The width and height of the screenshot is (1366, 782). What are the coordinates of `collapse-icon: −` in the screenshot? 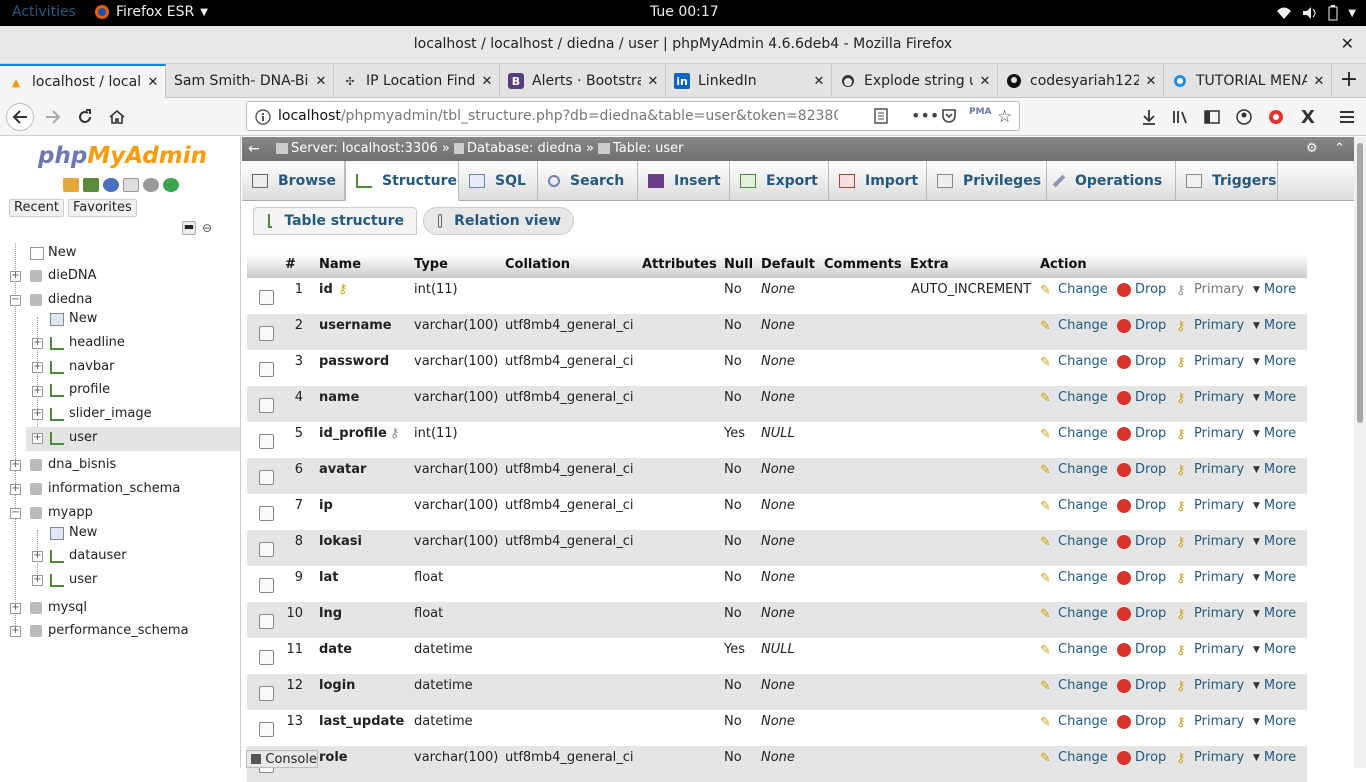 It's located at (15, 300).